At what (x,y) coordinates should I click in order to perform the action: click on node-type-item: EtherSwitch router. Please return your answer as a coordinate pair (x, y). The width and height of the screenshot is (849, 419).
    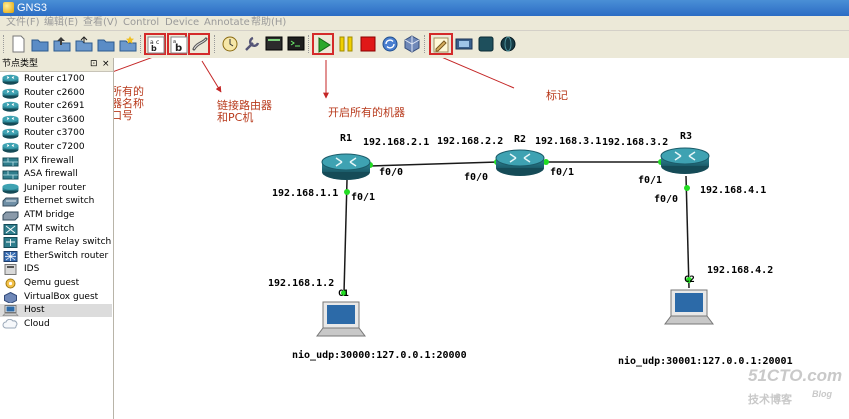
    Looking at the image, I should click on (56, 256).